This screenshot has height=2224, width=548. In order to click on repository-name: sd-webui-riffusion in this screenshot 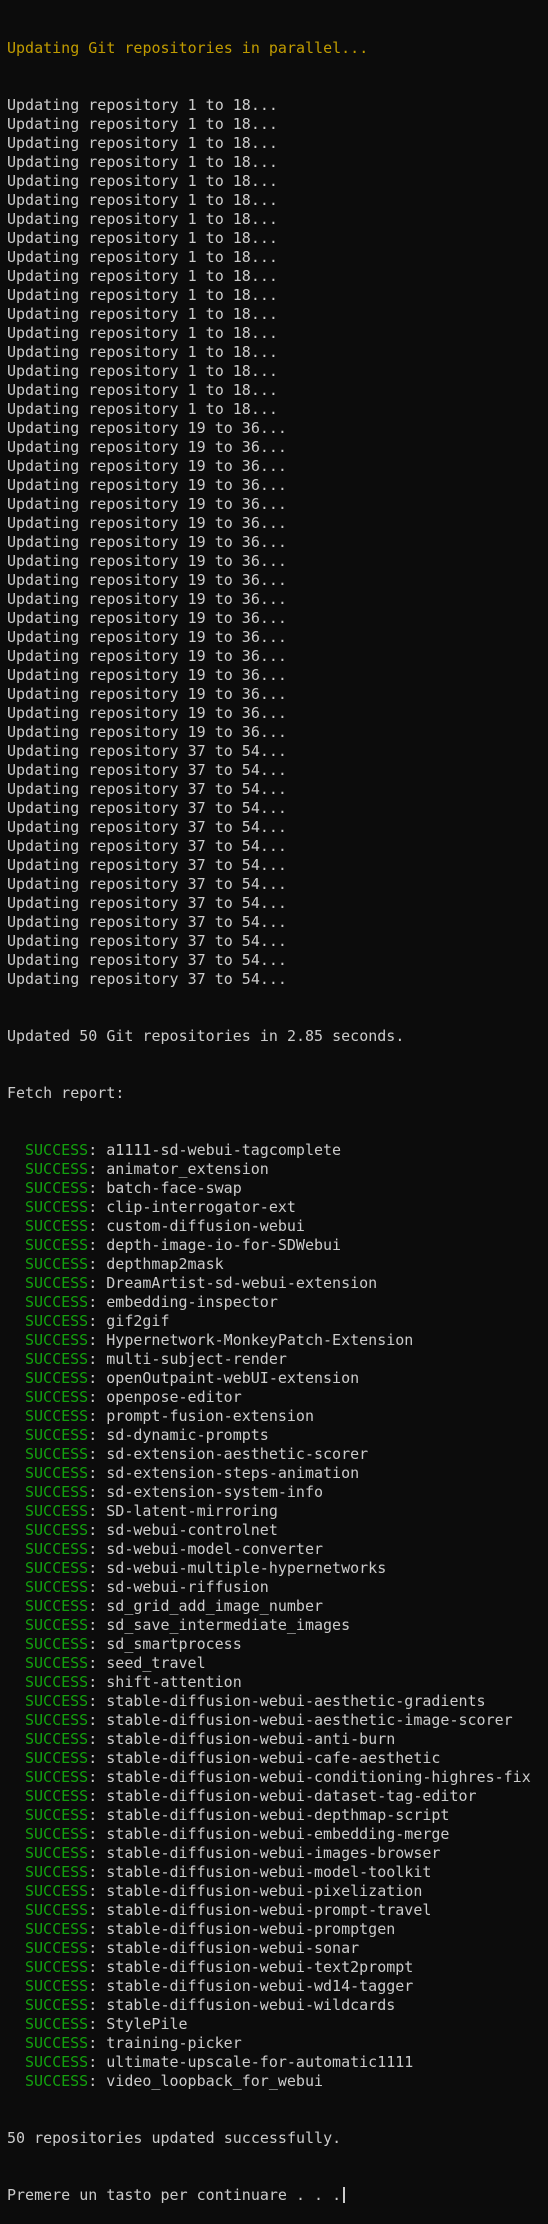, I will do `click(187, 1587)`.